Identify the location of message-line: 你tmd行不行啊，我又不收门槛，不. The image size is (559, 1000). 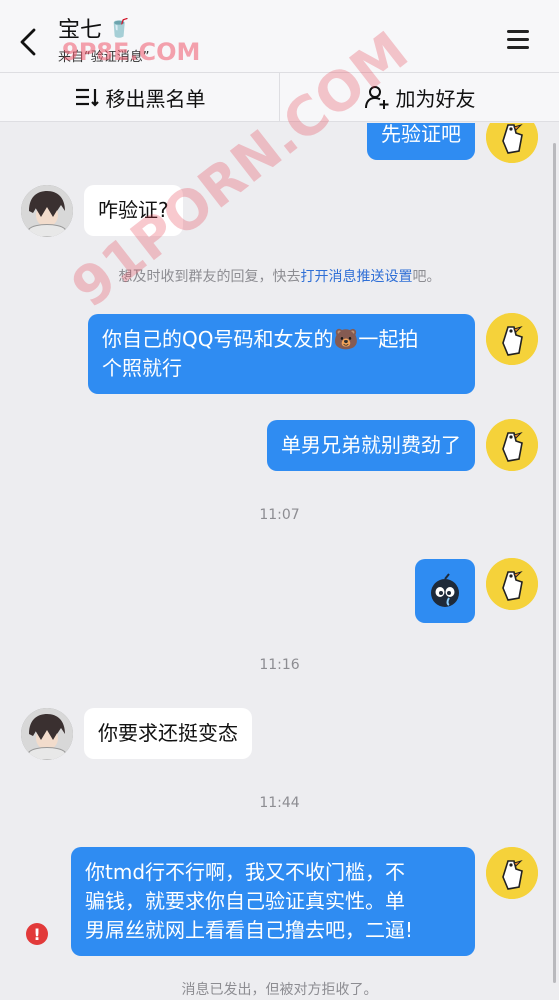
(245, 872).